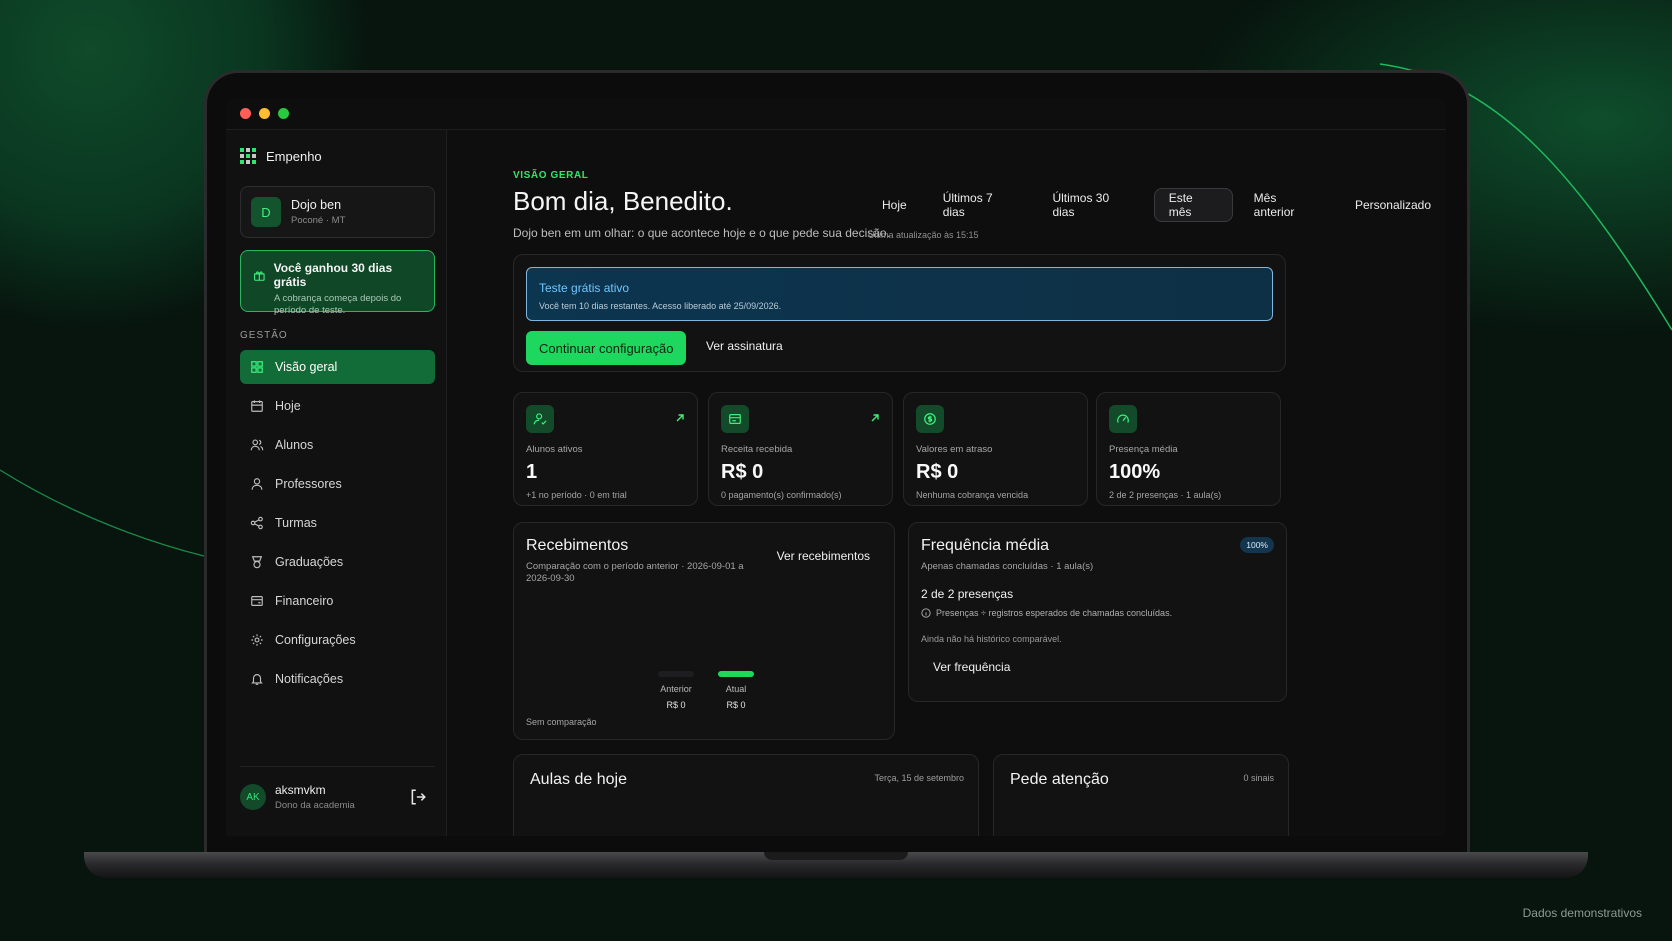  Describe the element at coordinates (294, 156) in the screenshot. I see `brand-name: Empenho` at that location.